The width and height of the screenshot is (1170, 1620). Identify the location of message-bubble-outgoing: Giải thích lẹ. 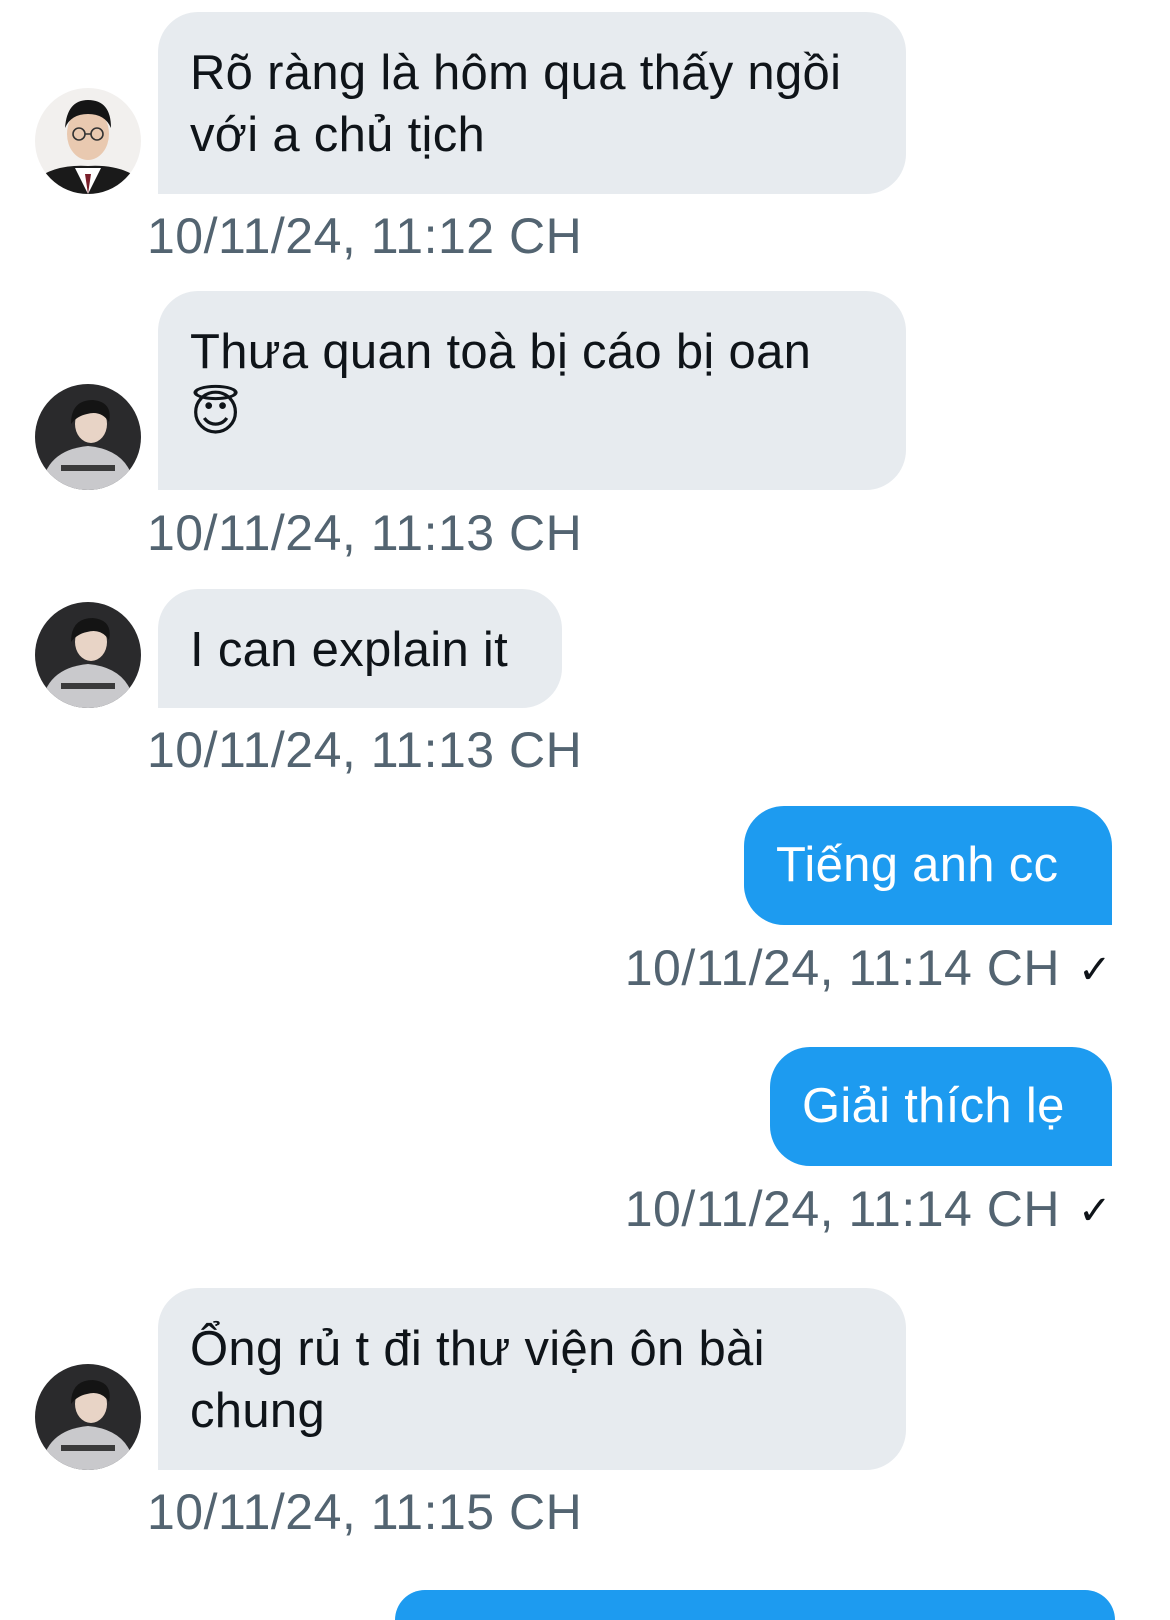
(941, 1106).